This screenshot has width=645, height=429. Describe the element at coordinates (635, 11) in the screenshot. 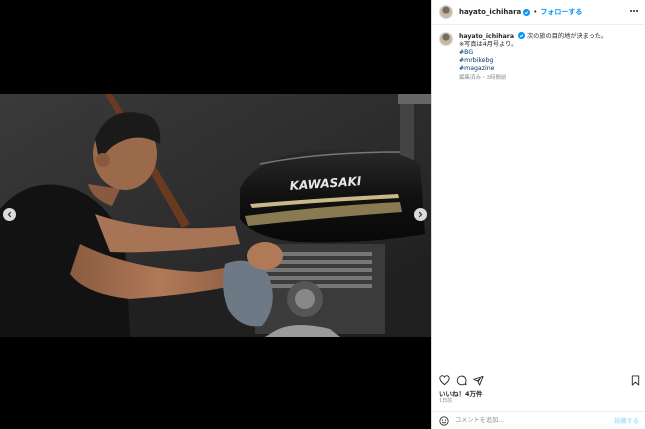

I see `more-horizontal-icon` at that location.